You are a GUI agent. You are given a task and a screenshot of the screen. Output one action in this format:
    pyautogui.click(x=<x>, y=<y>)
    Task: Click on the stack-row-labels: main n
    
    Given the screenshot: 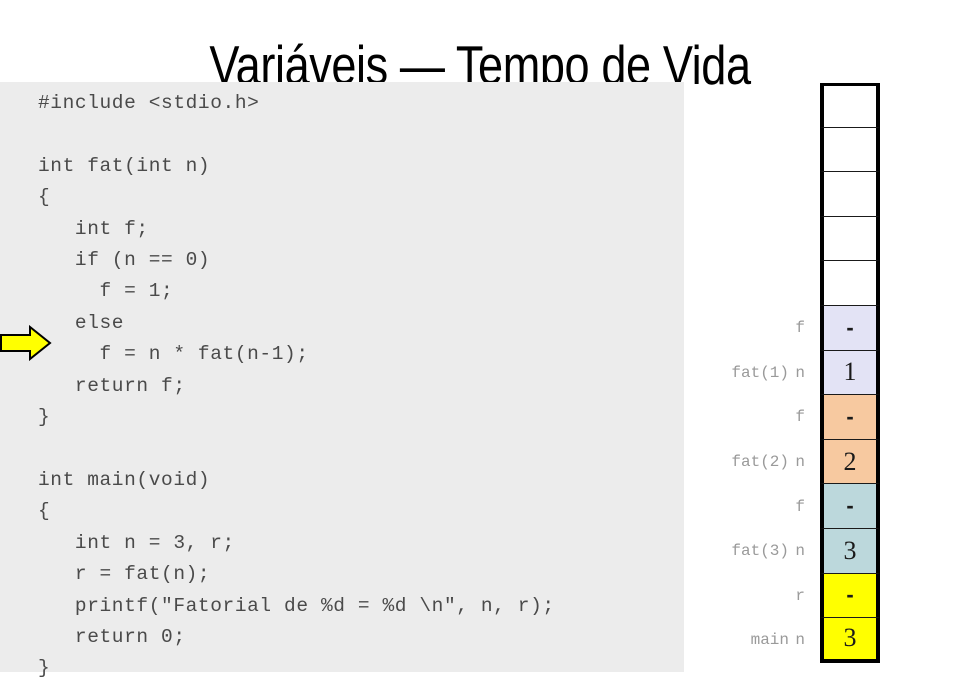 What is the action you would take?
    pyautogui.click(x=750, y=640)
    